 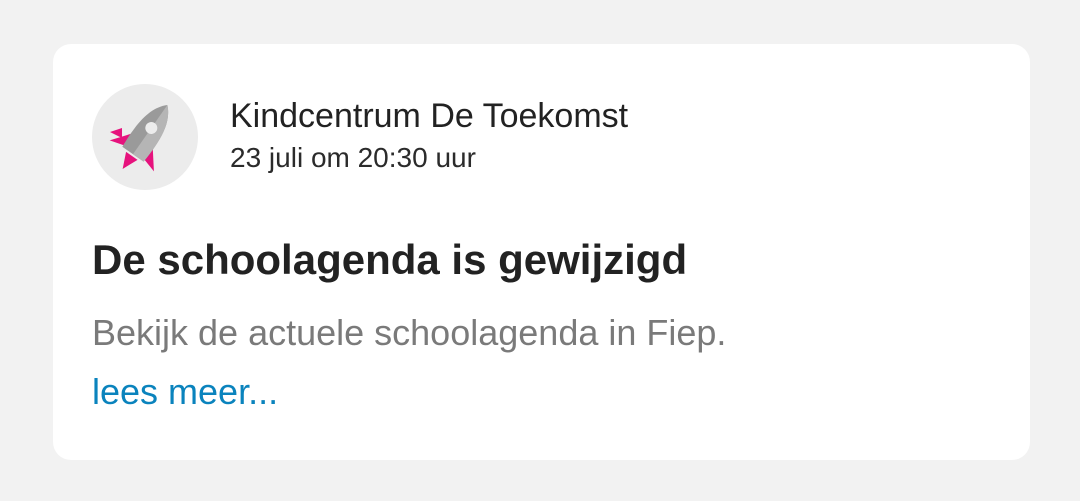 What do you see at coordinates (409, 332) in the screenshot?
I see `post-body: Bekijk de actuele schoolagenda in Fiep.` at bounding box center [409, 332].